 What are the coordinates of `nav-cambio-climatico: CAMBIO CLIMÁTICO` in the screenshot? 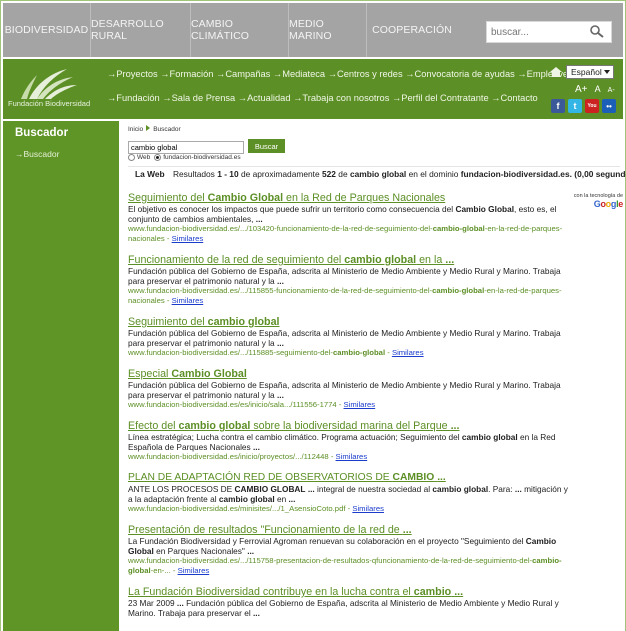 It's located at (240, 30).